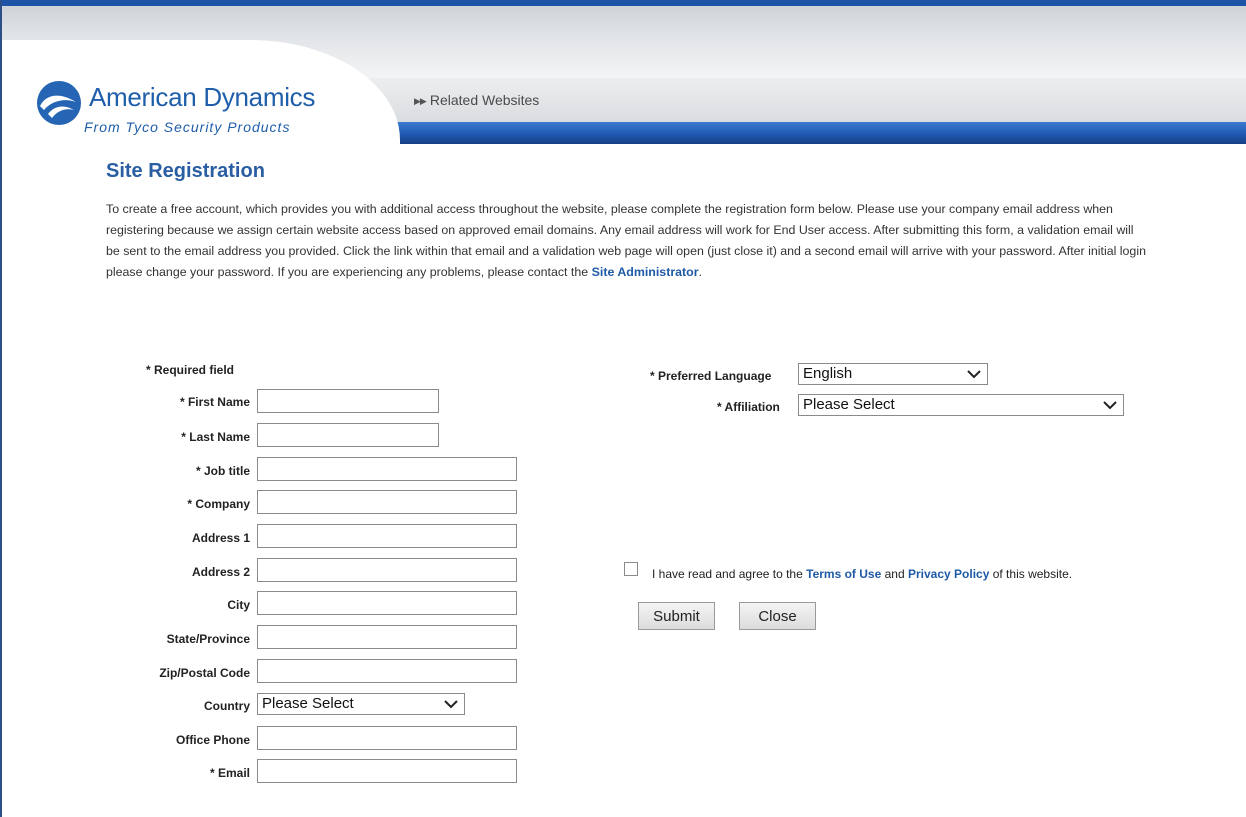 This screenshot has height=817, width=1246. Describe the element at coordinates (204, 673) in the screenshot. I see `zip-postal-code-label: Zip/Postal Code` at that location.